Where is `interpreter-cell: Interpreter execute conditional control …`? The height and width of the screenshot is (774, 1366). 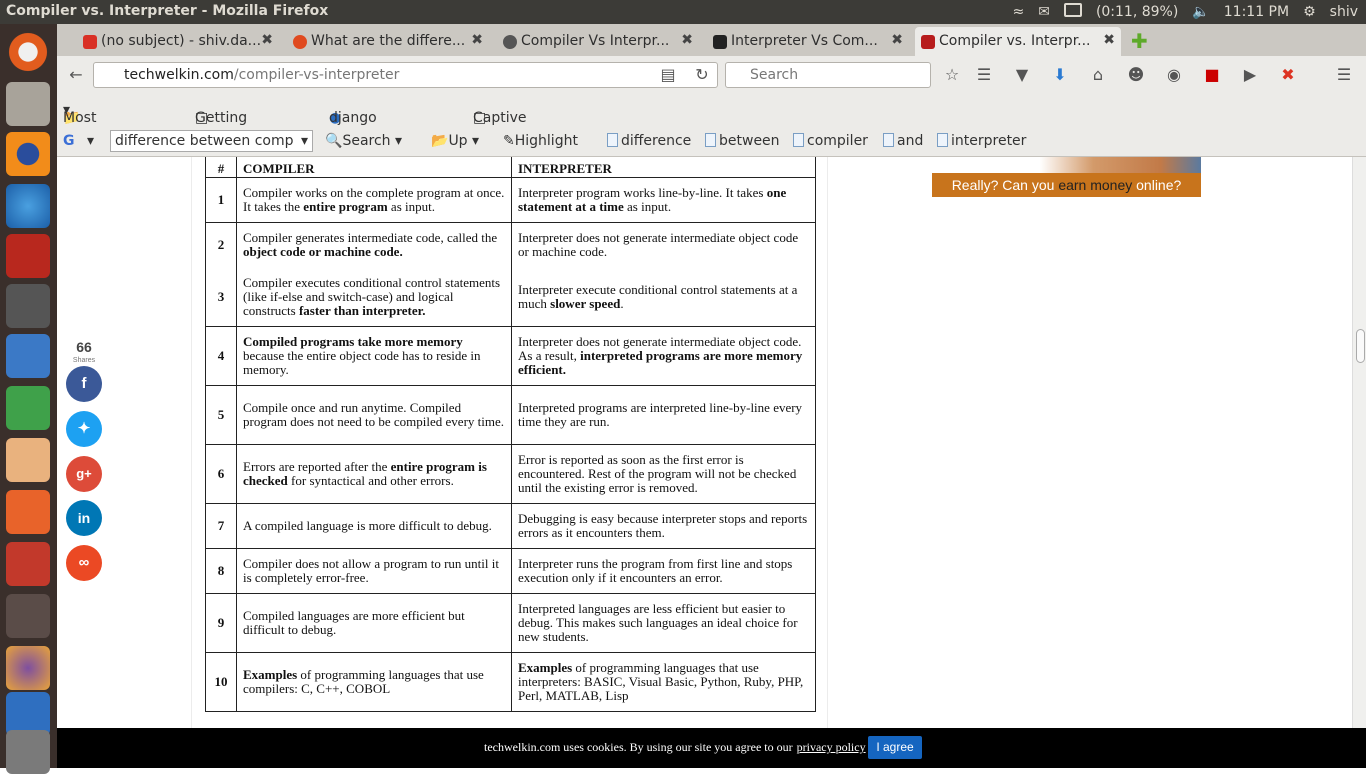 interpreter-cell: Interpreter execute conditional control … is located at coordinates (663, 297).